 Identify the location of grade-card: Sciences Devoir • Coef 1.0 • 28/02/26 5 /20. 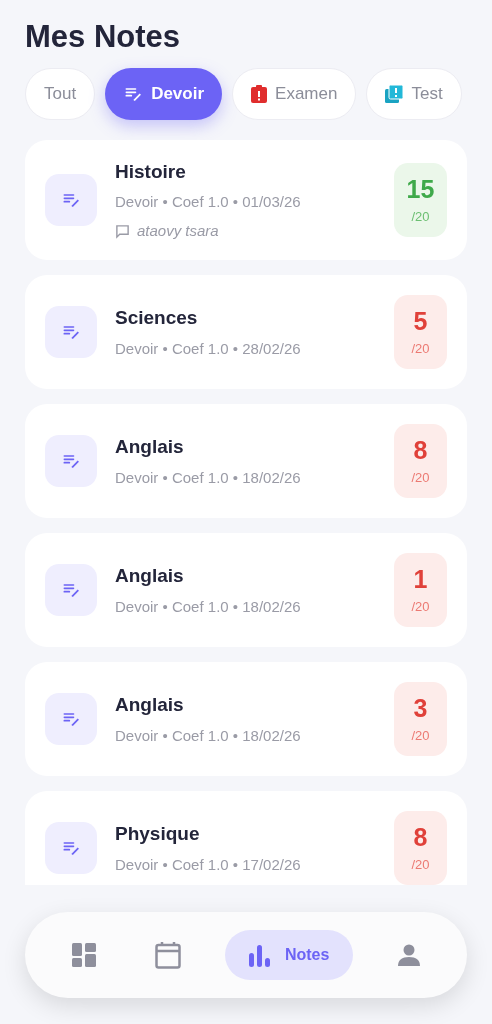
(246, 332).